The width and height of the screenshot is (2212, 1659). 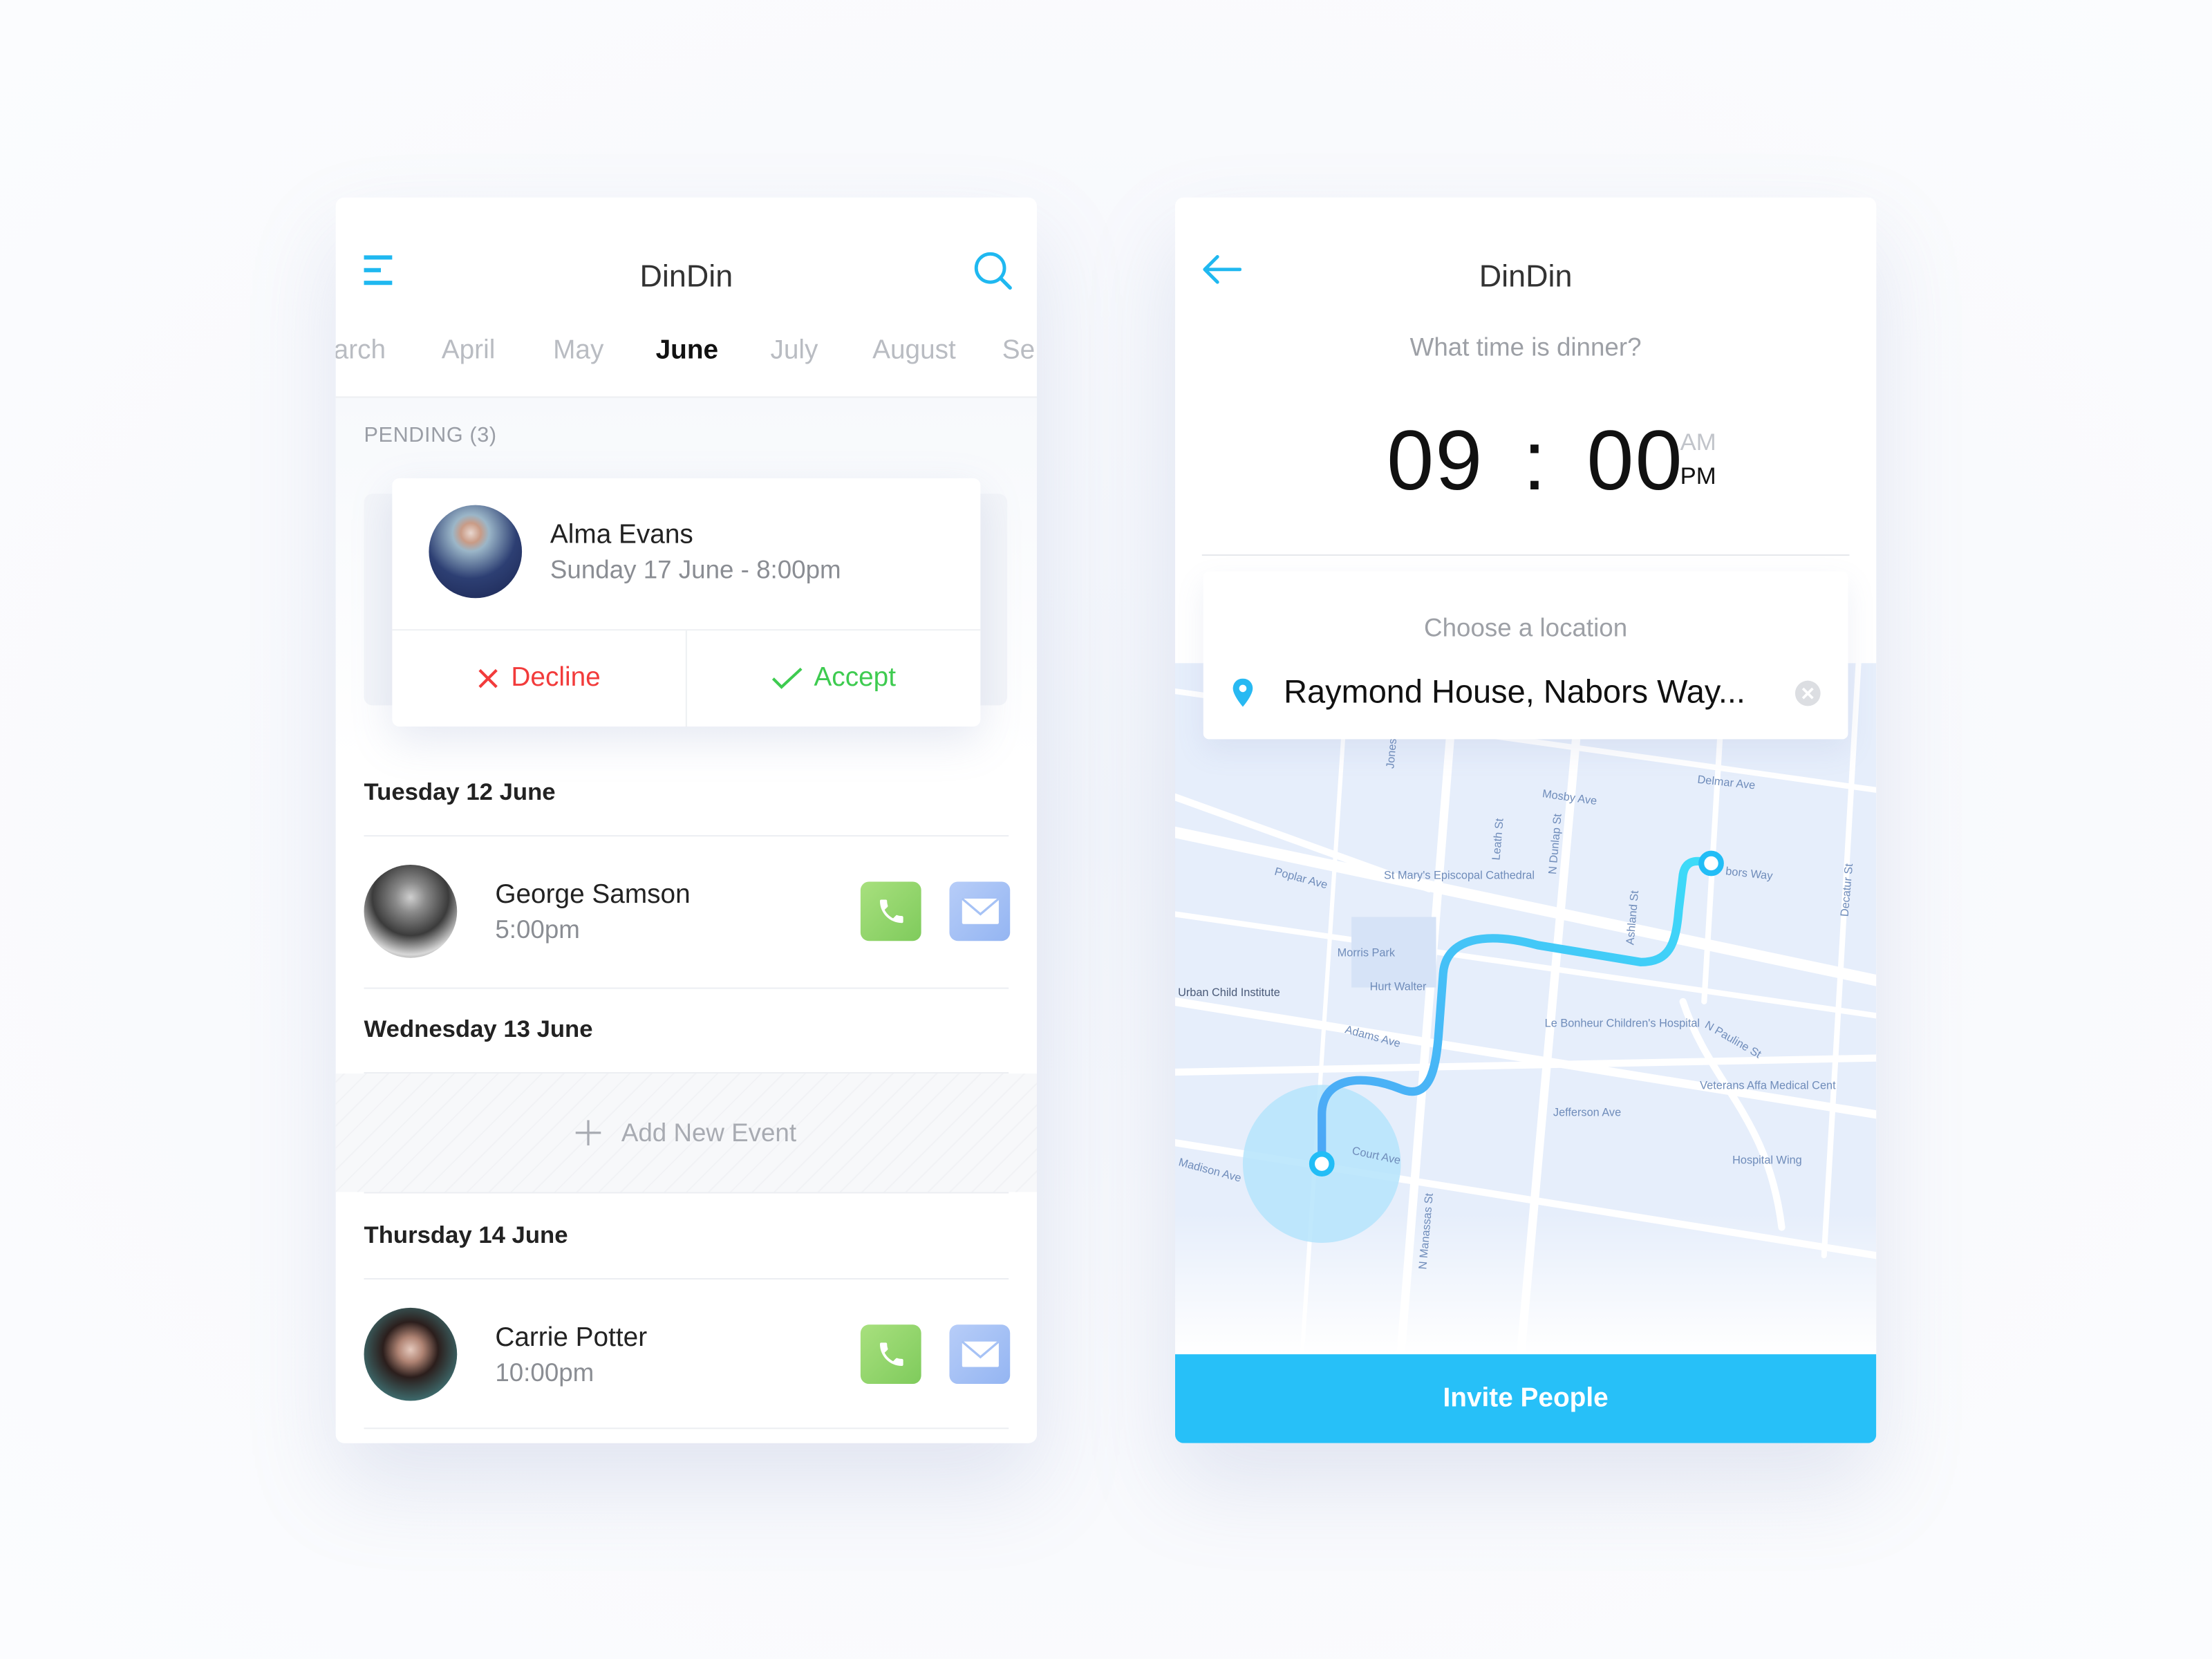 I want to click on tab-september: Se, so click(x=1018, y=351).